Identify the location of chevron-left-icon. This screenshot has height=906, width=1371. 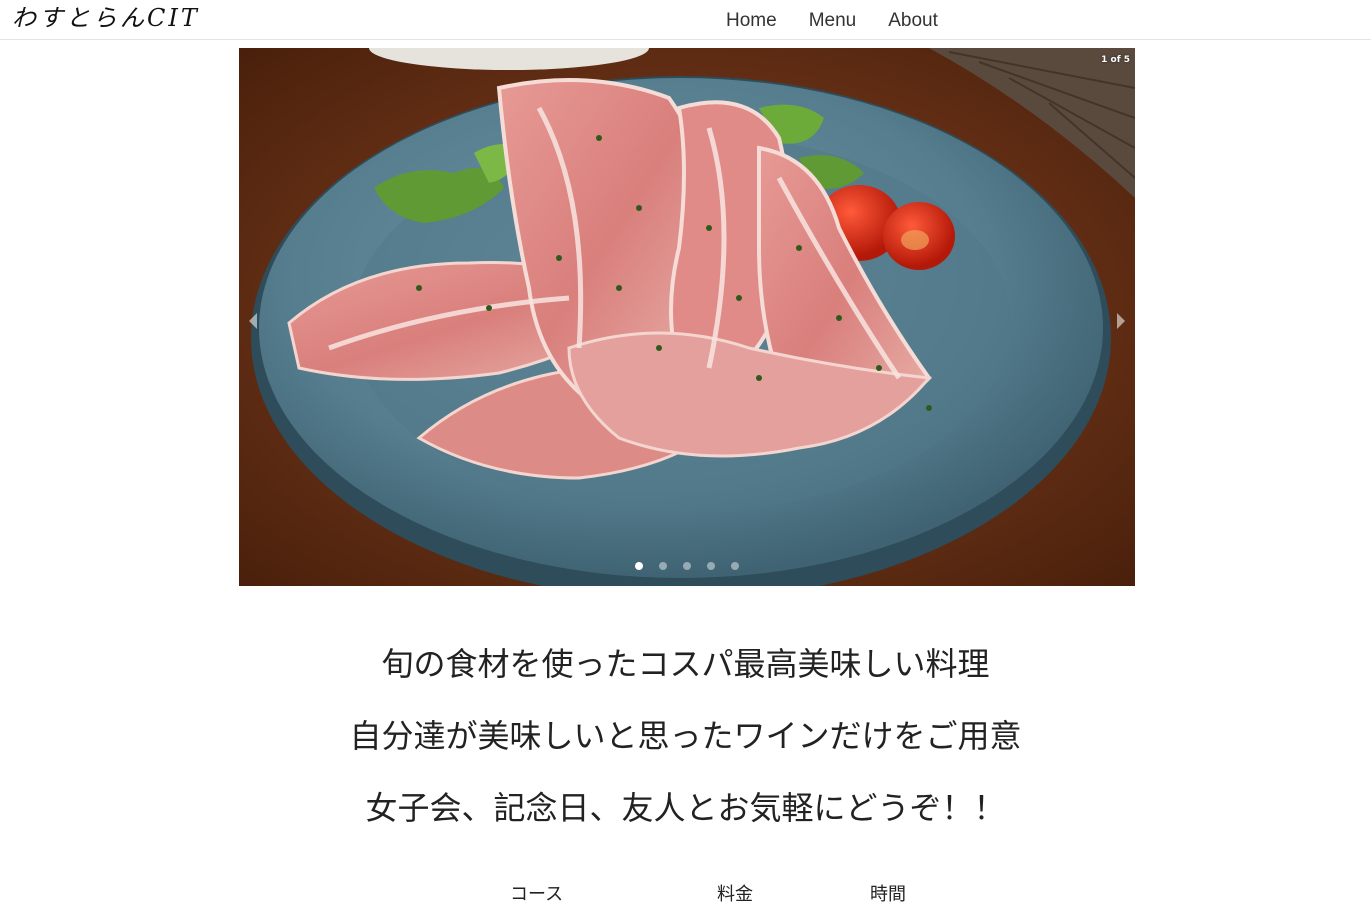
(253, 321).